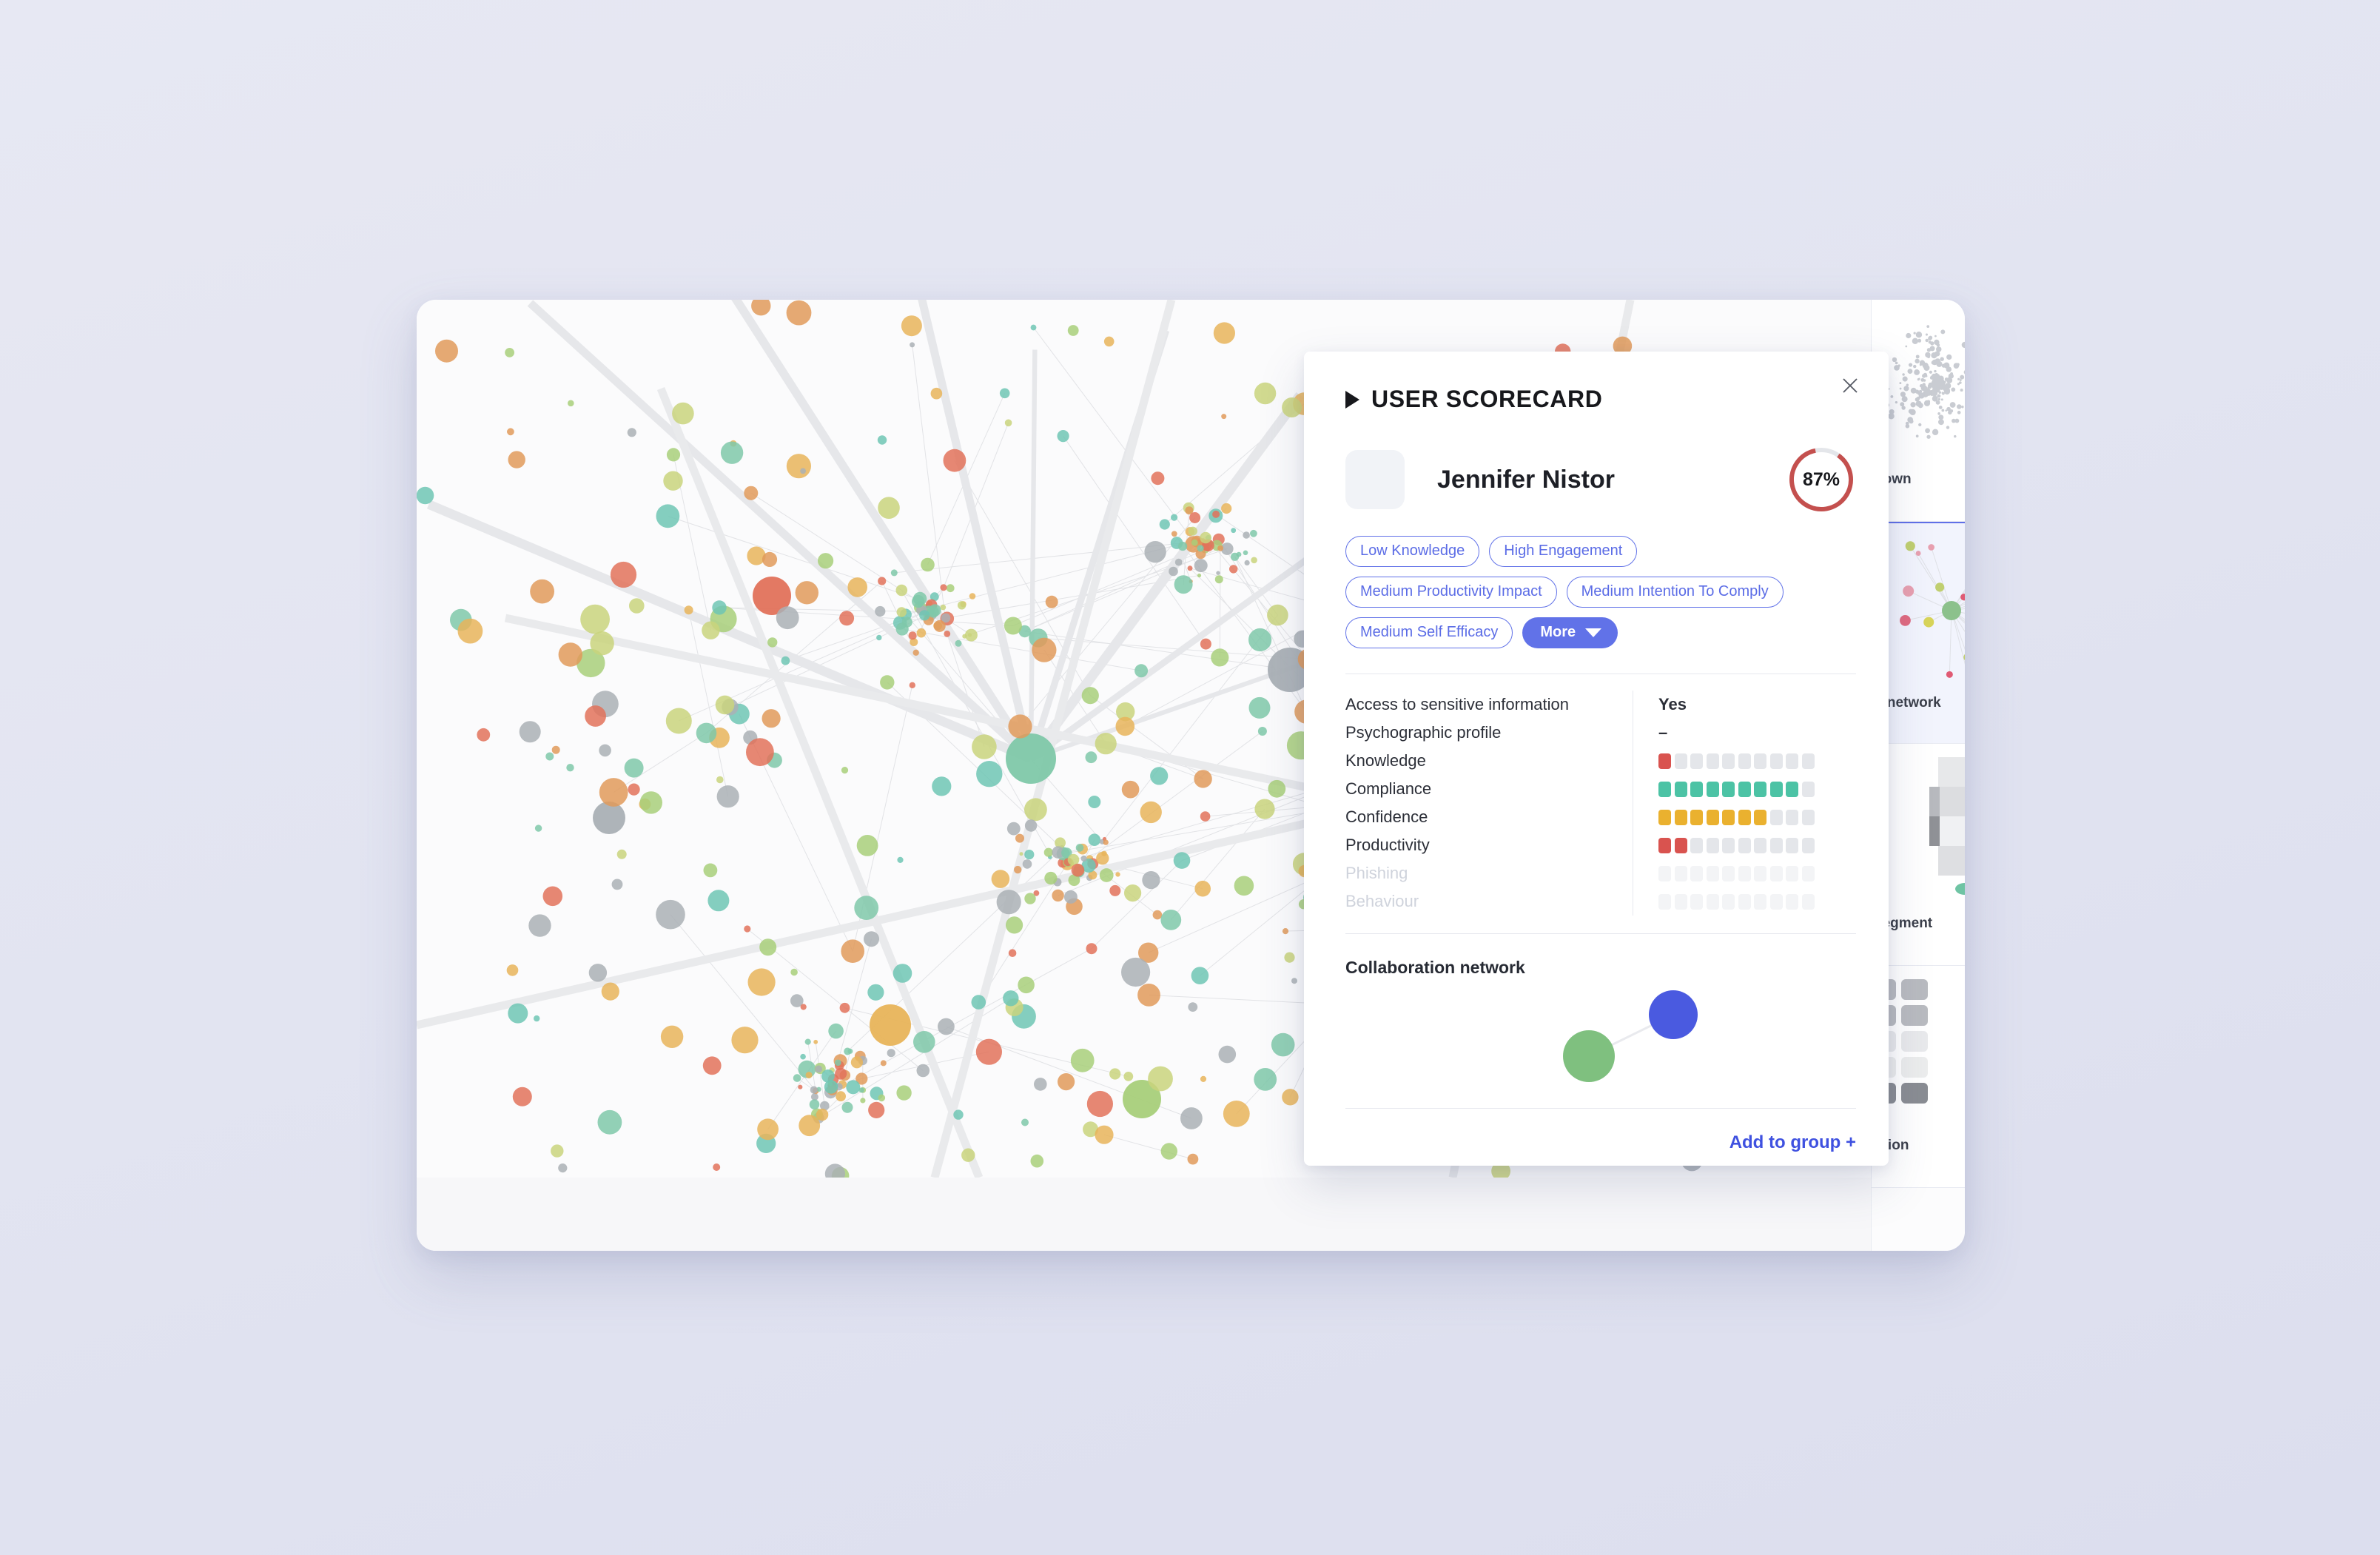 This screenshot has width=2380, height=1555. I want to click on add-to-group-button: Add to group +, so click(1792, 1142).